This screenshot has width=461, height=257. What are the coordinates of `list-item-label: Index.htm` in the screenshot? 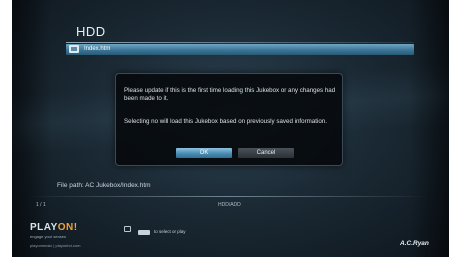 It's located at (97, 49).